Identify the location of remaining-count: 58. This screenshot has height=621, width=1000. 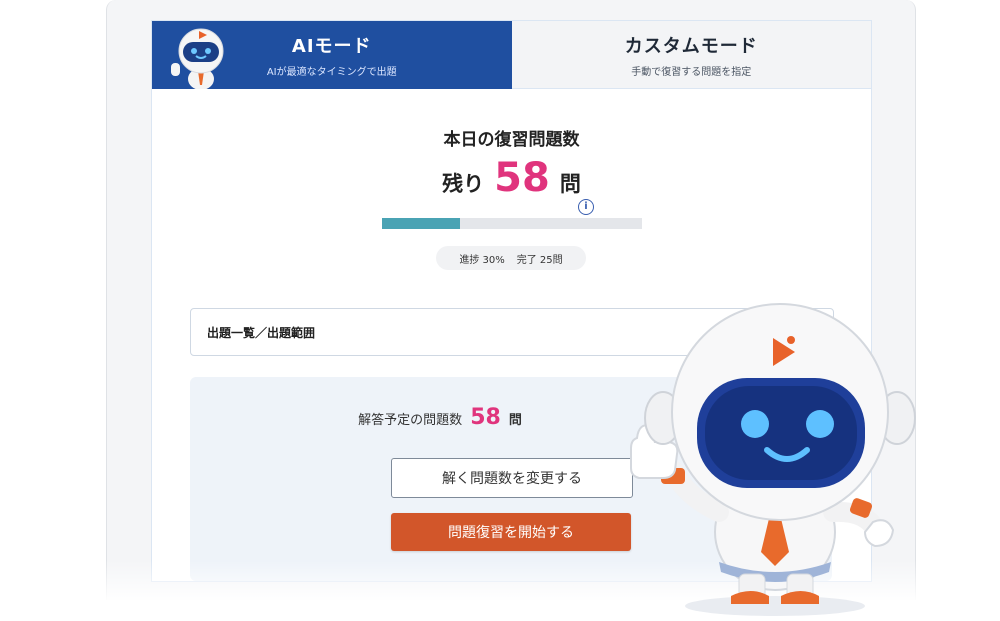
(522, 178).